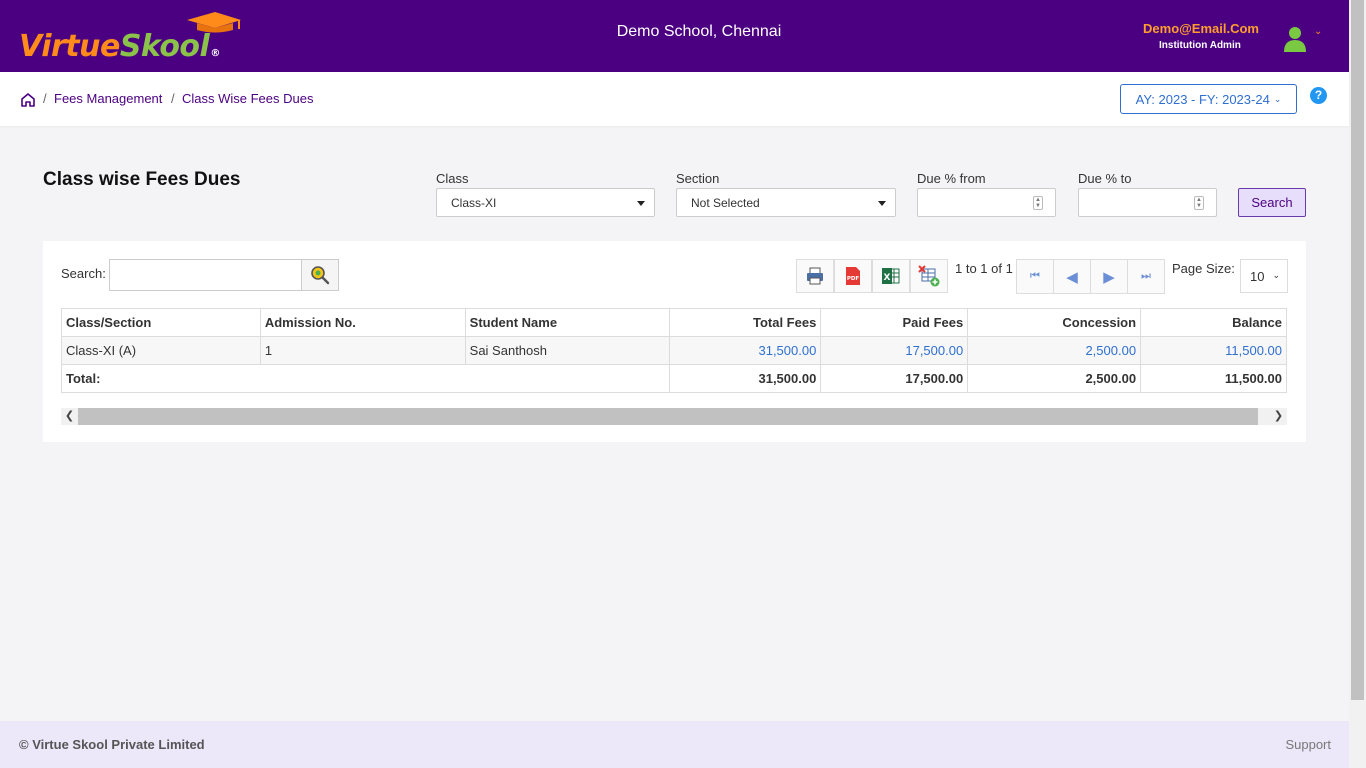  Describe the element at coordinates (1357, 350) in the screenshot. I see `page-scrollbar-thumb` at that location.